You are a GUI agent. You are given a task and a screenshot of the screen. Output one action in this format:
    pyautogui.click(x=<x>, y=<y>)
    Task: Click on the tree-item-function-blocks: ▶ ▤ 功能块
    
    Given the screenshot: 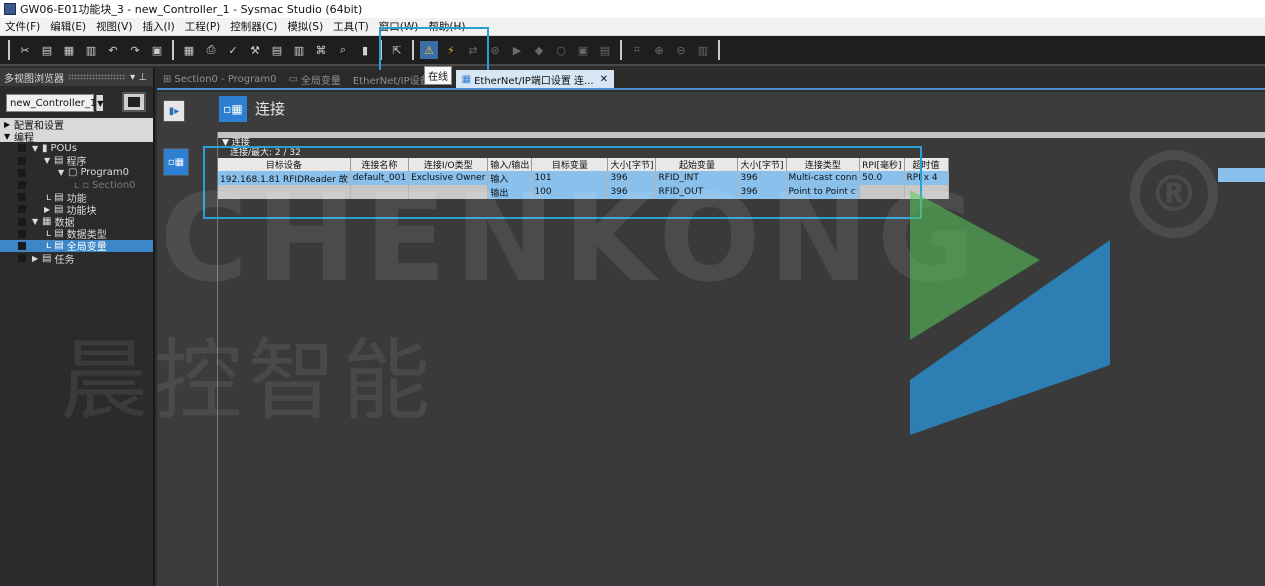 What is the action you would take?
    pyautogui.click(x=76, y=210)
    